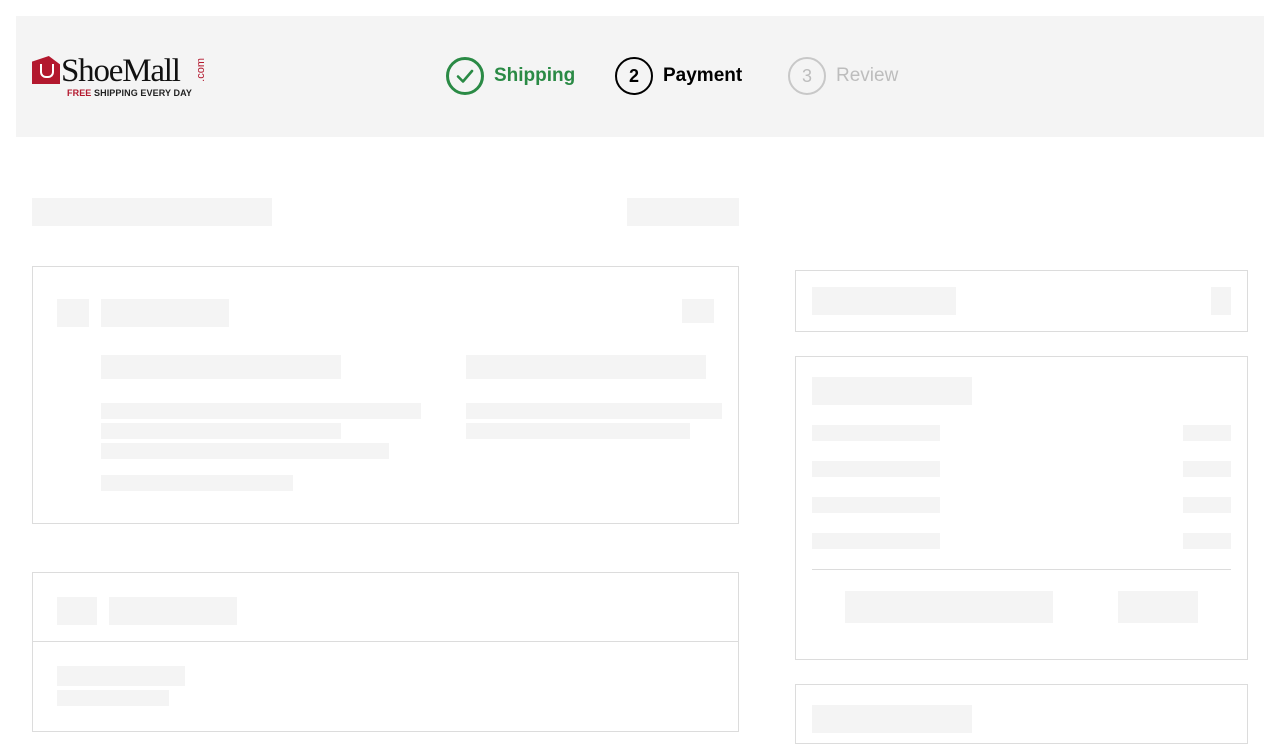 This screenshot has height=744, width=1280. What do you see at coordinates (586, 367) in the screenshot?
I see `method-label-skeleton` at bounding box center [586, 367].